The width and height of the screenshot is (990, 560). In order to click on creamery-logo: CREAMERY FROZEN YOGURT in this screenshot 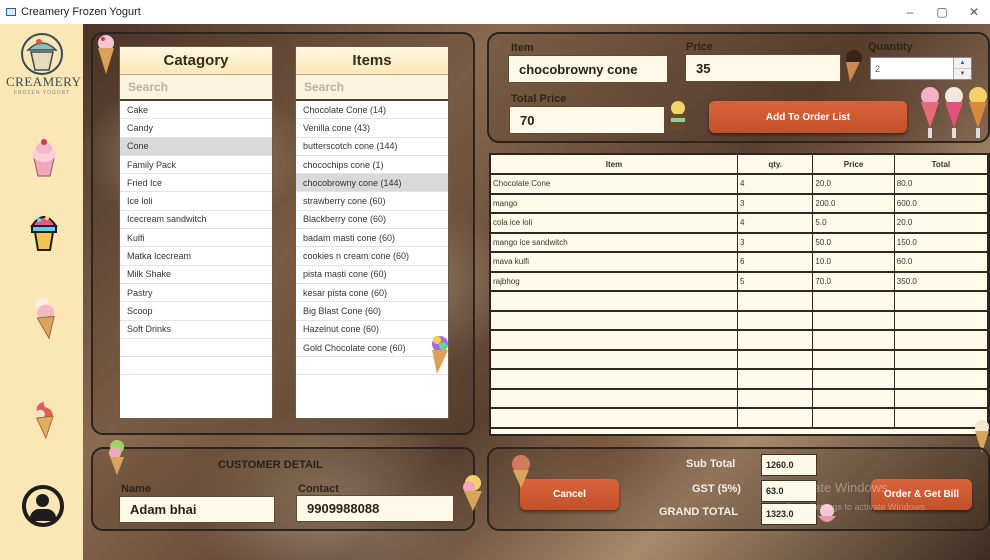, I will do `click(44, 66)`.